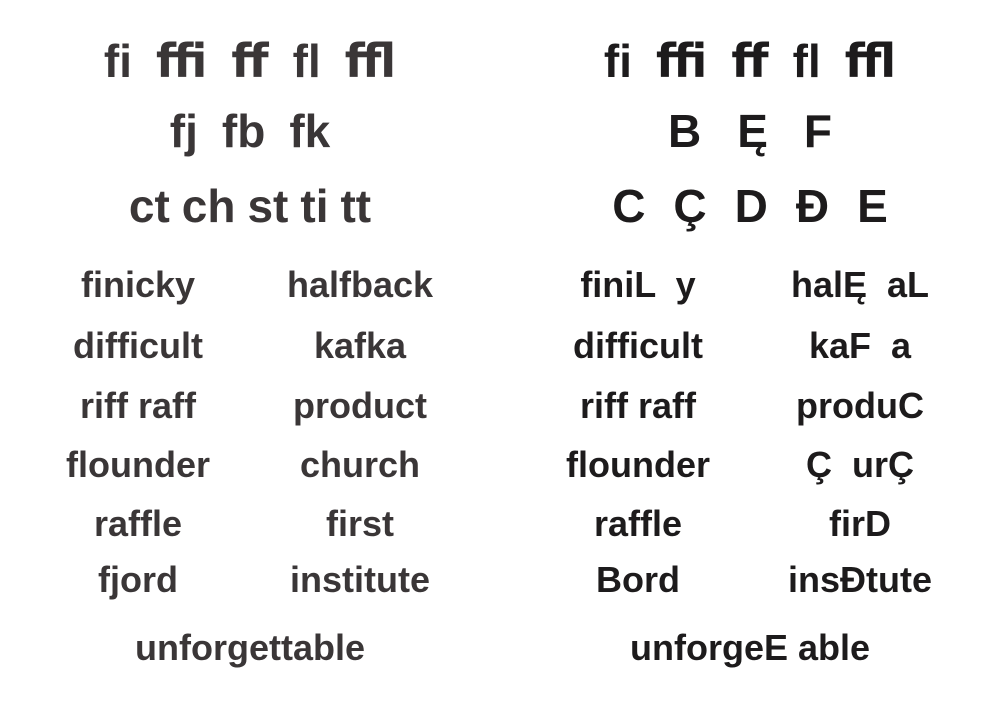 The width and height of the screenshot is (1000, 707). I want to click on sample-word: Ç urÇ, so click(860, 464).